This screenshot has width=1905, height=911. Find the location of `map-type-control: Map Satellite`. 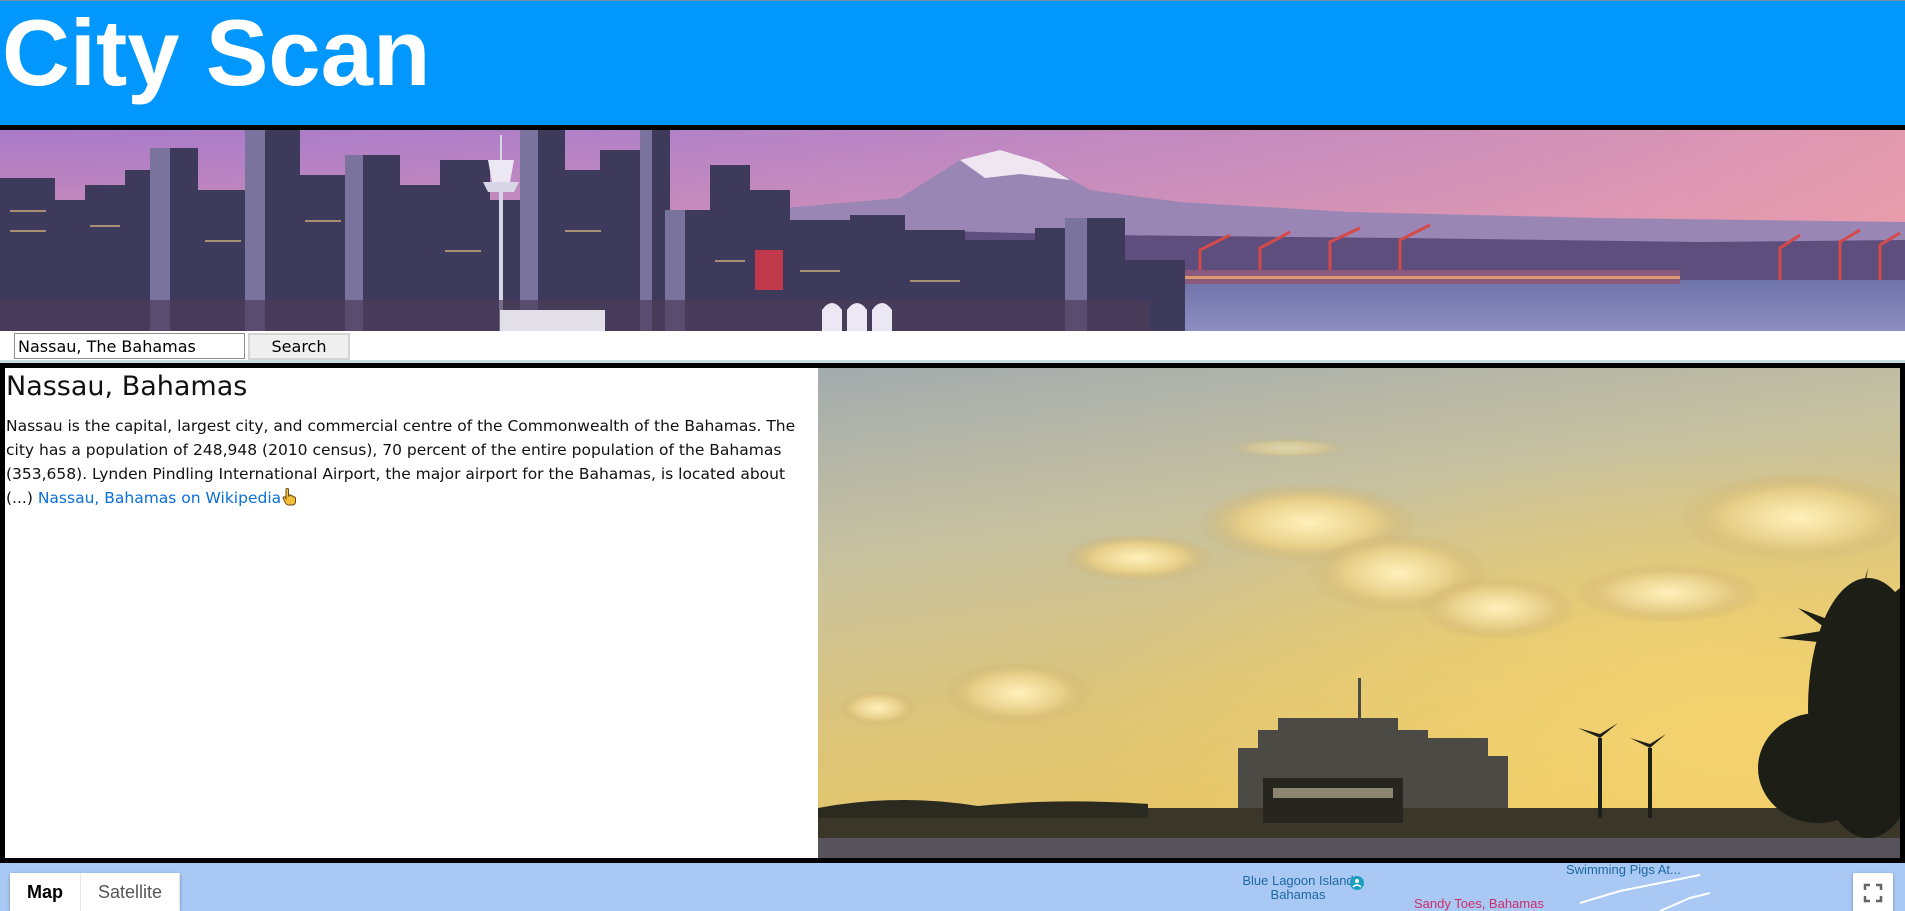

map-type-control: Map Satellite is located at coordinates (95, 892).